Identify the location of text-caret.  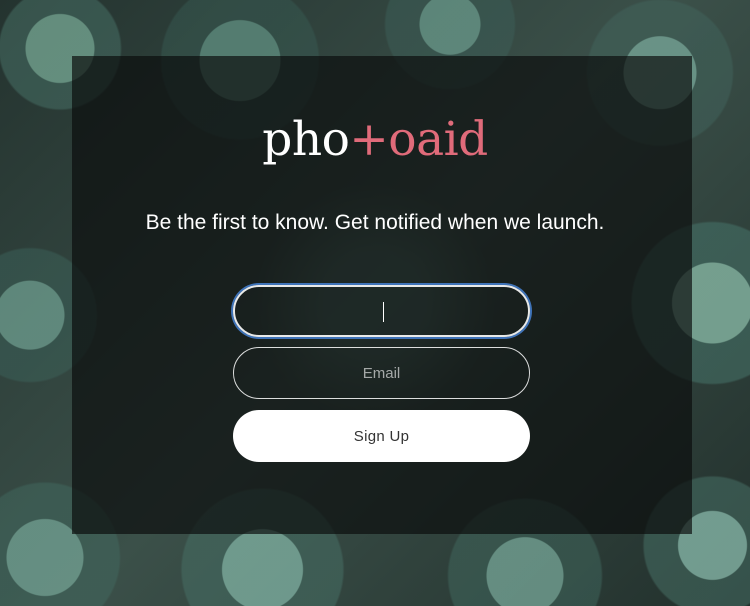
(383, 312).